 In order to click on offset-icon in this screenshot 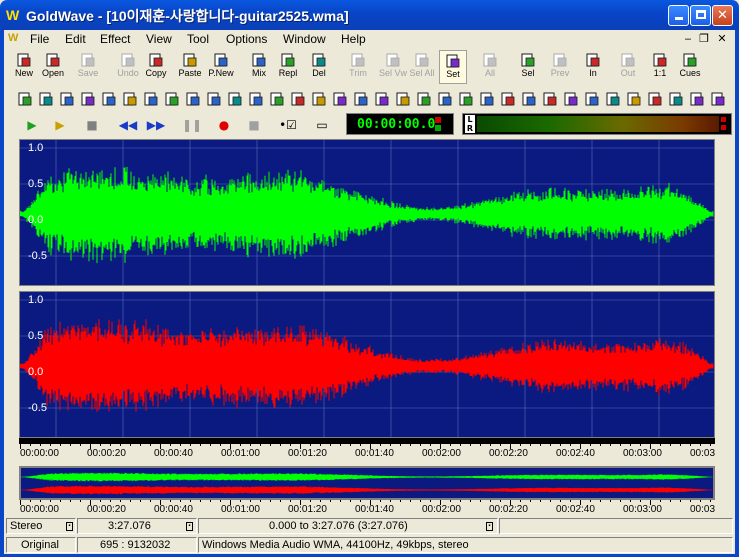, I will do `click(298, 99)`.